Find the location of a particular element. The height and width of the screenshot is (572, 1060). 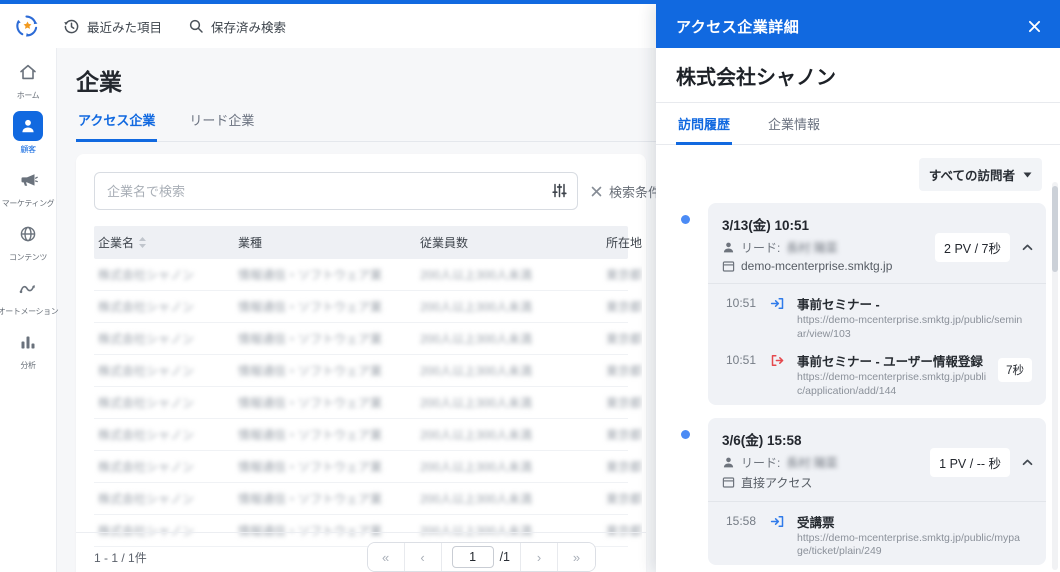

search-box is located at coordinates (336, 191).